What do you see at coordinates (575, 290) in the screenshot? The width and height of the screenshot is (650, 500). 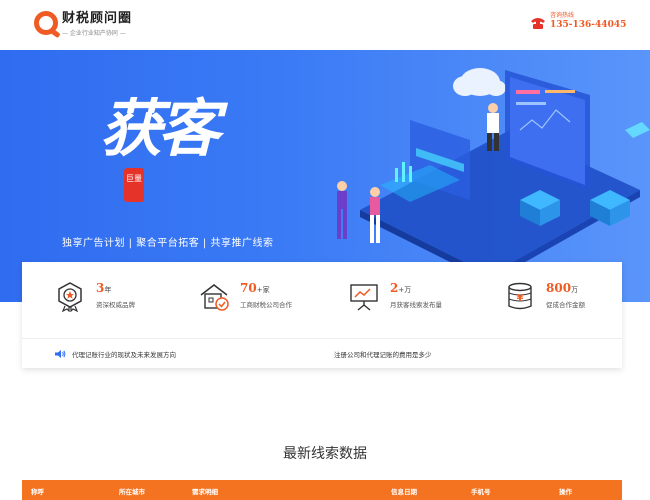 I see `stat-unit: 万` at bounding box center [575, 290].